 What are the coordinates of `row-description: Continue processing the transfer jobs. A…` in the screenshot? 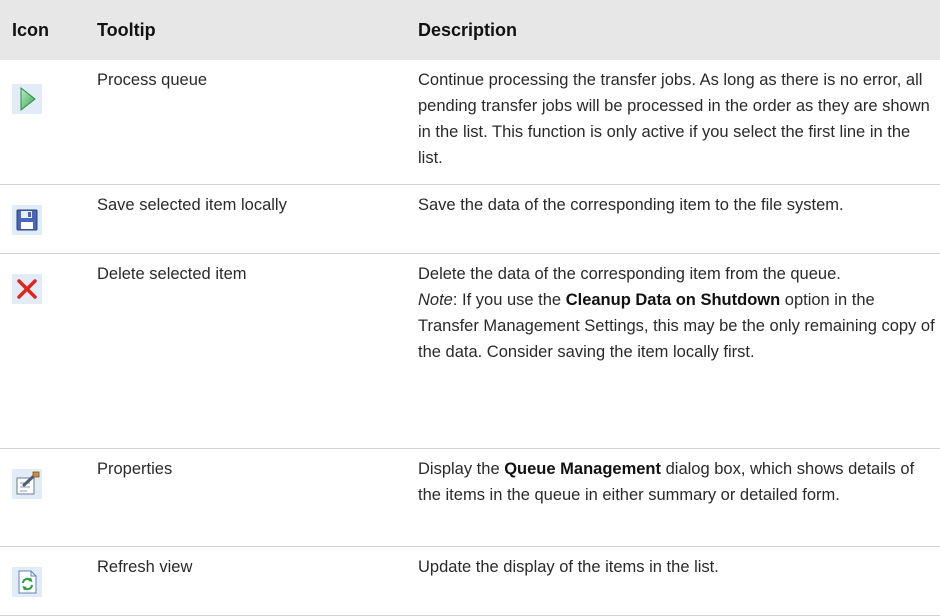 It's located at (674, 119).